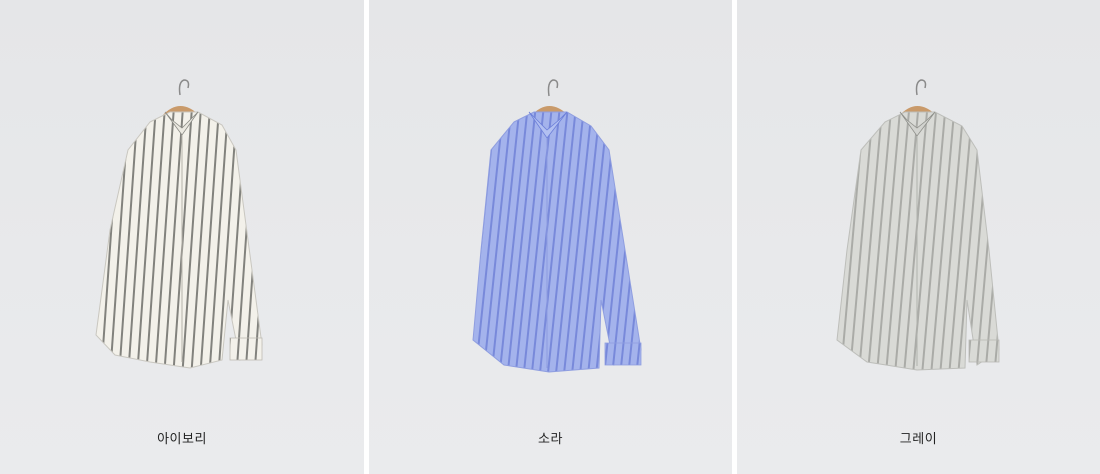 Image resolution: width=1100 pixels, height=474 pixels. What do you see at coordinates (918, 225) in the screenshot?
I see `shirt-photo-gray` at bounding box center [918, 225].